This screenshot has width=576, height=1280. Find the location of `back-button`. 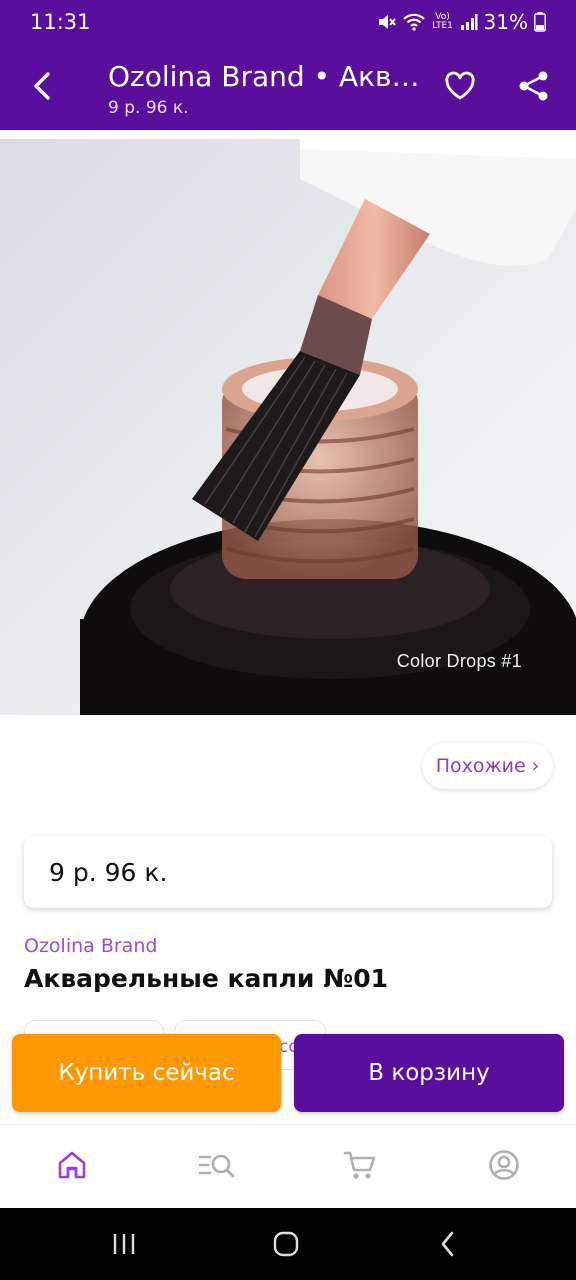

back-button is located at coordinates (42, 88).